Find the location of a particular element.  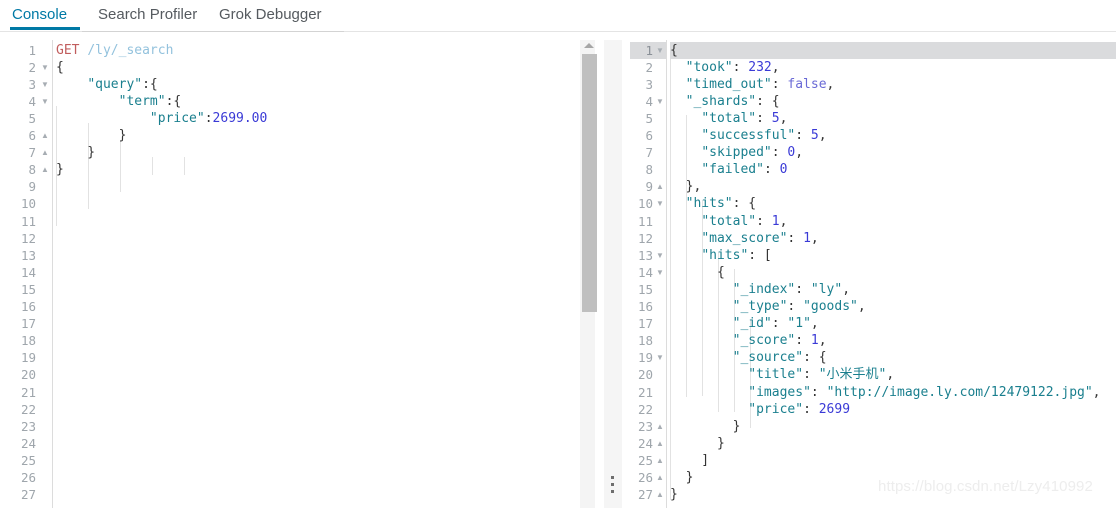

code-line: "title": "小米手机", is located at coordinates (782, 374).